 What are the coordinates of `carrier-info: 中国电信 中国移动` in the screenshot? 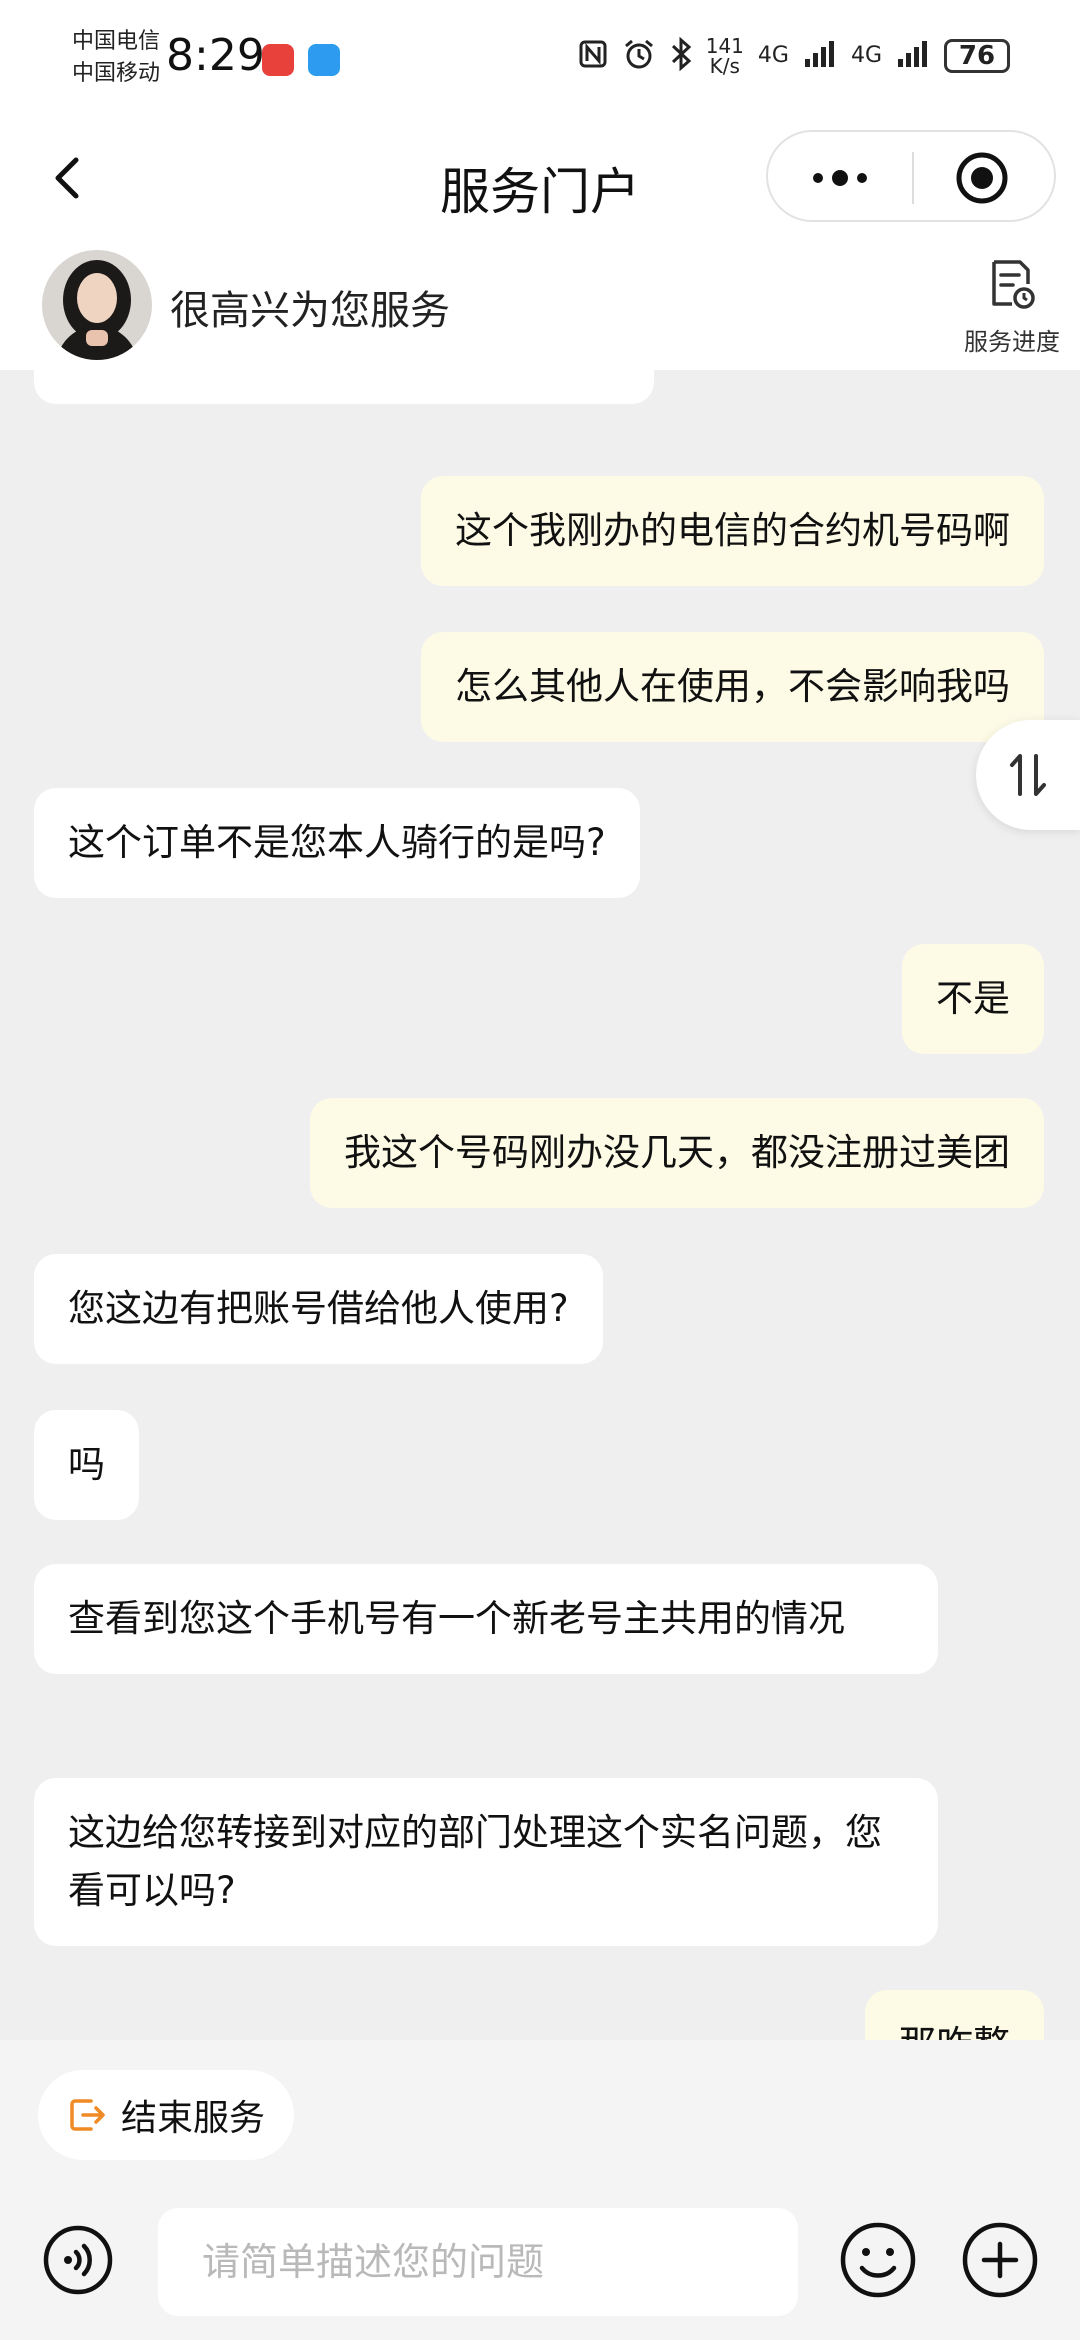 It's located at (116, 58).